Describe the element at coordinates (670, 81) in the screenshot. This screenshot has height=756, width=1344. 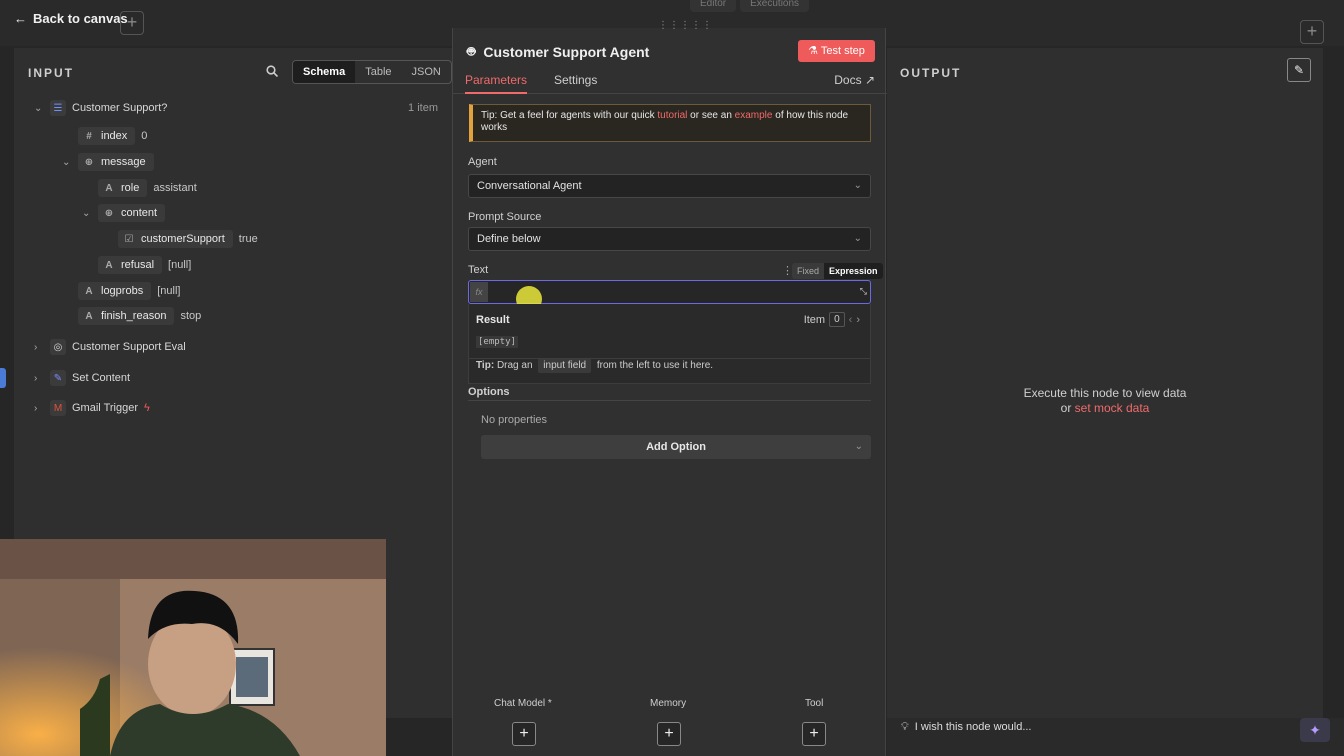
I see `node-tabs: Parameters Settings Docs ↗` at that location.